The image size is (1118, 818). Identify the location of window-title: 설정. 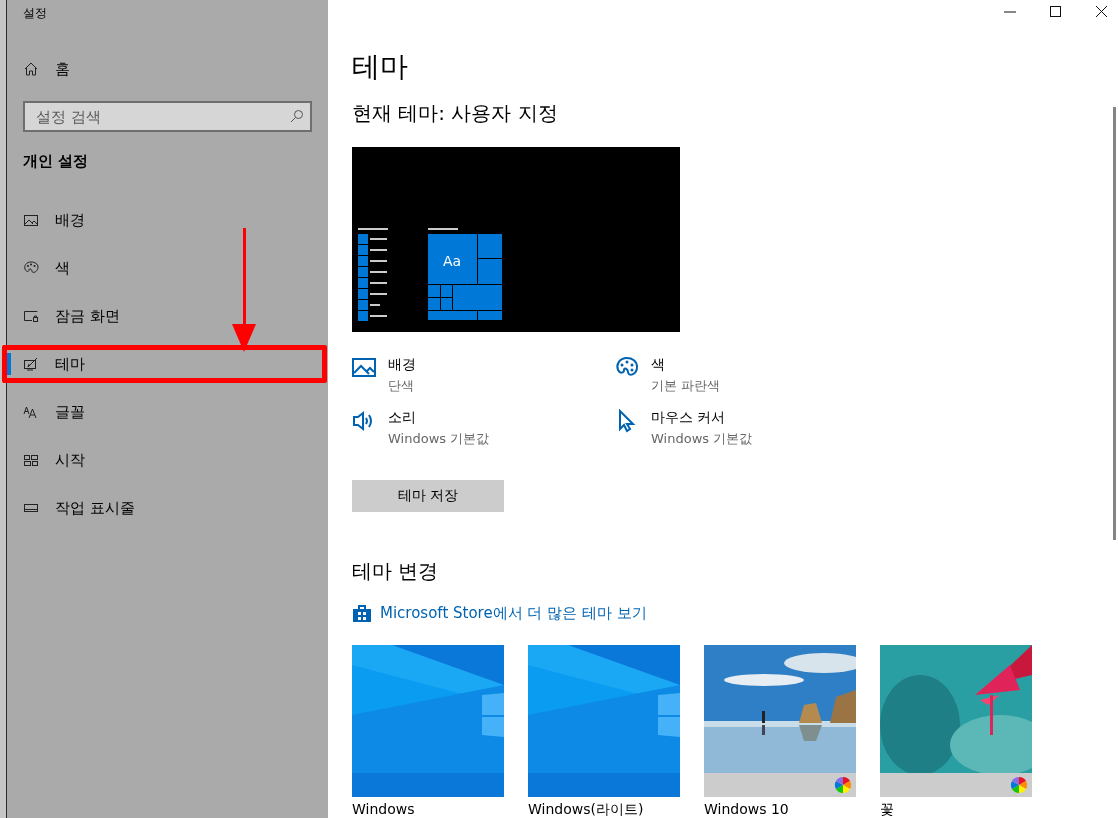
(35, 13).